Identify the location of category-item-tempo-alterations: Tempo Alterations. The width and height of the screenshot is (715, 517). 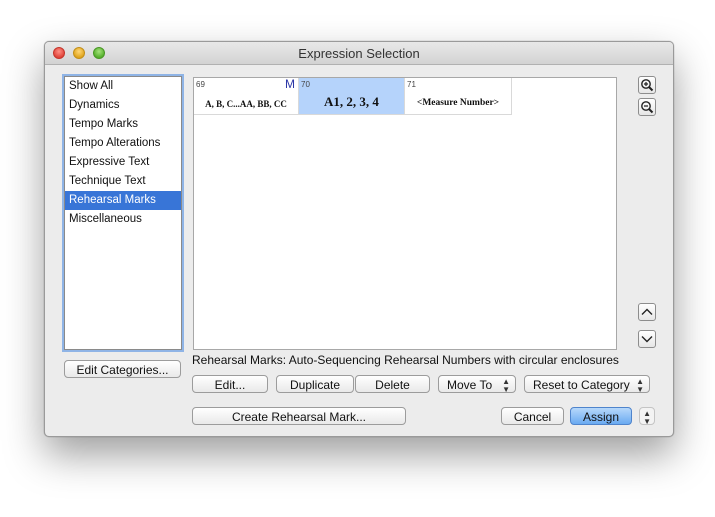
(123, 143).